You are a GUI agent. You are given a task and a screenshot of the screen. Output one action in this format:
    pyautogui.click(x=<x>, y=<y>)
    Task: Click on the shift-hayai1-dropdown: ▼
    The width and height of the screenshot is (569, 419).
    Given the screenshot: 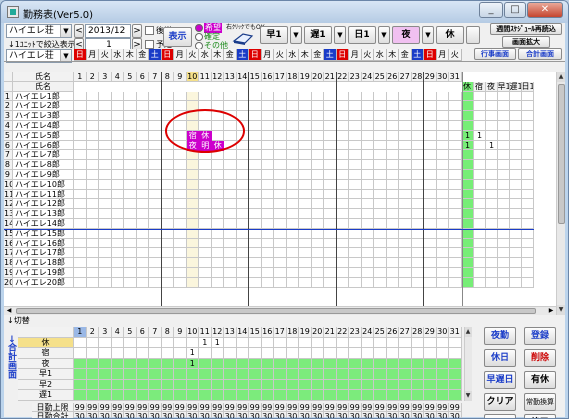 What is the action you would take?
    pyautogui.click(x=296, y=35)
    